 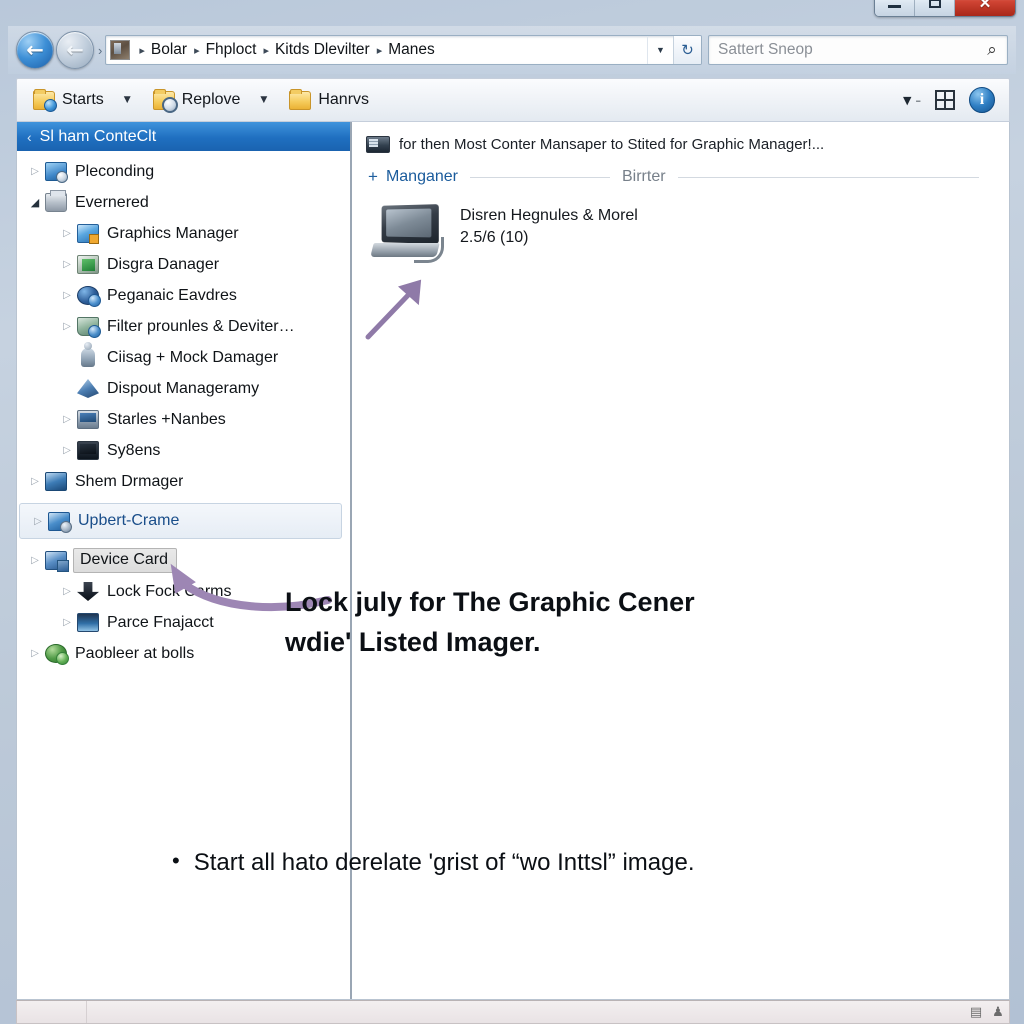 What do you see at coordinates (169, 591) in the screenshot?
I see `tree-label: Lock Fock Carms` at bounding box center [169, 591].